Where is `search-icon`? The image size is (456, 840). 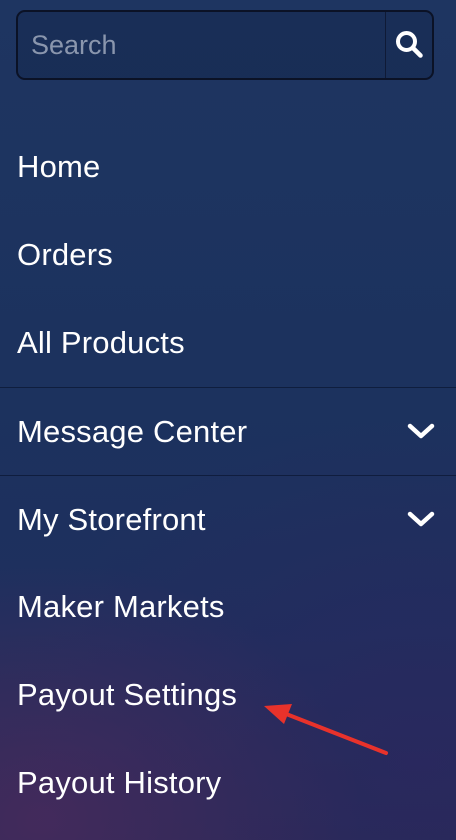 search-icon is located at coordinates (409, 45).